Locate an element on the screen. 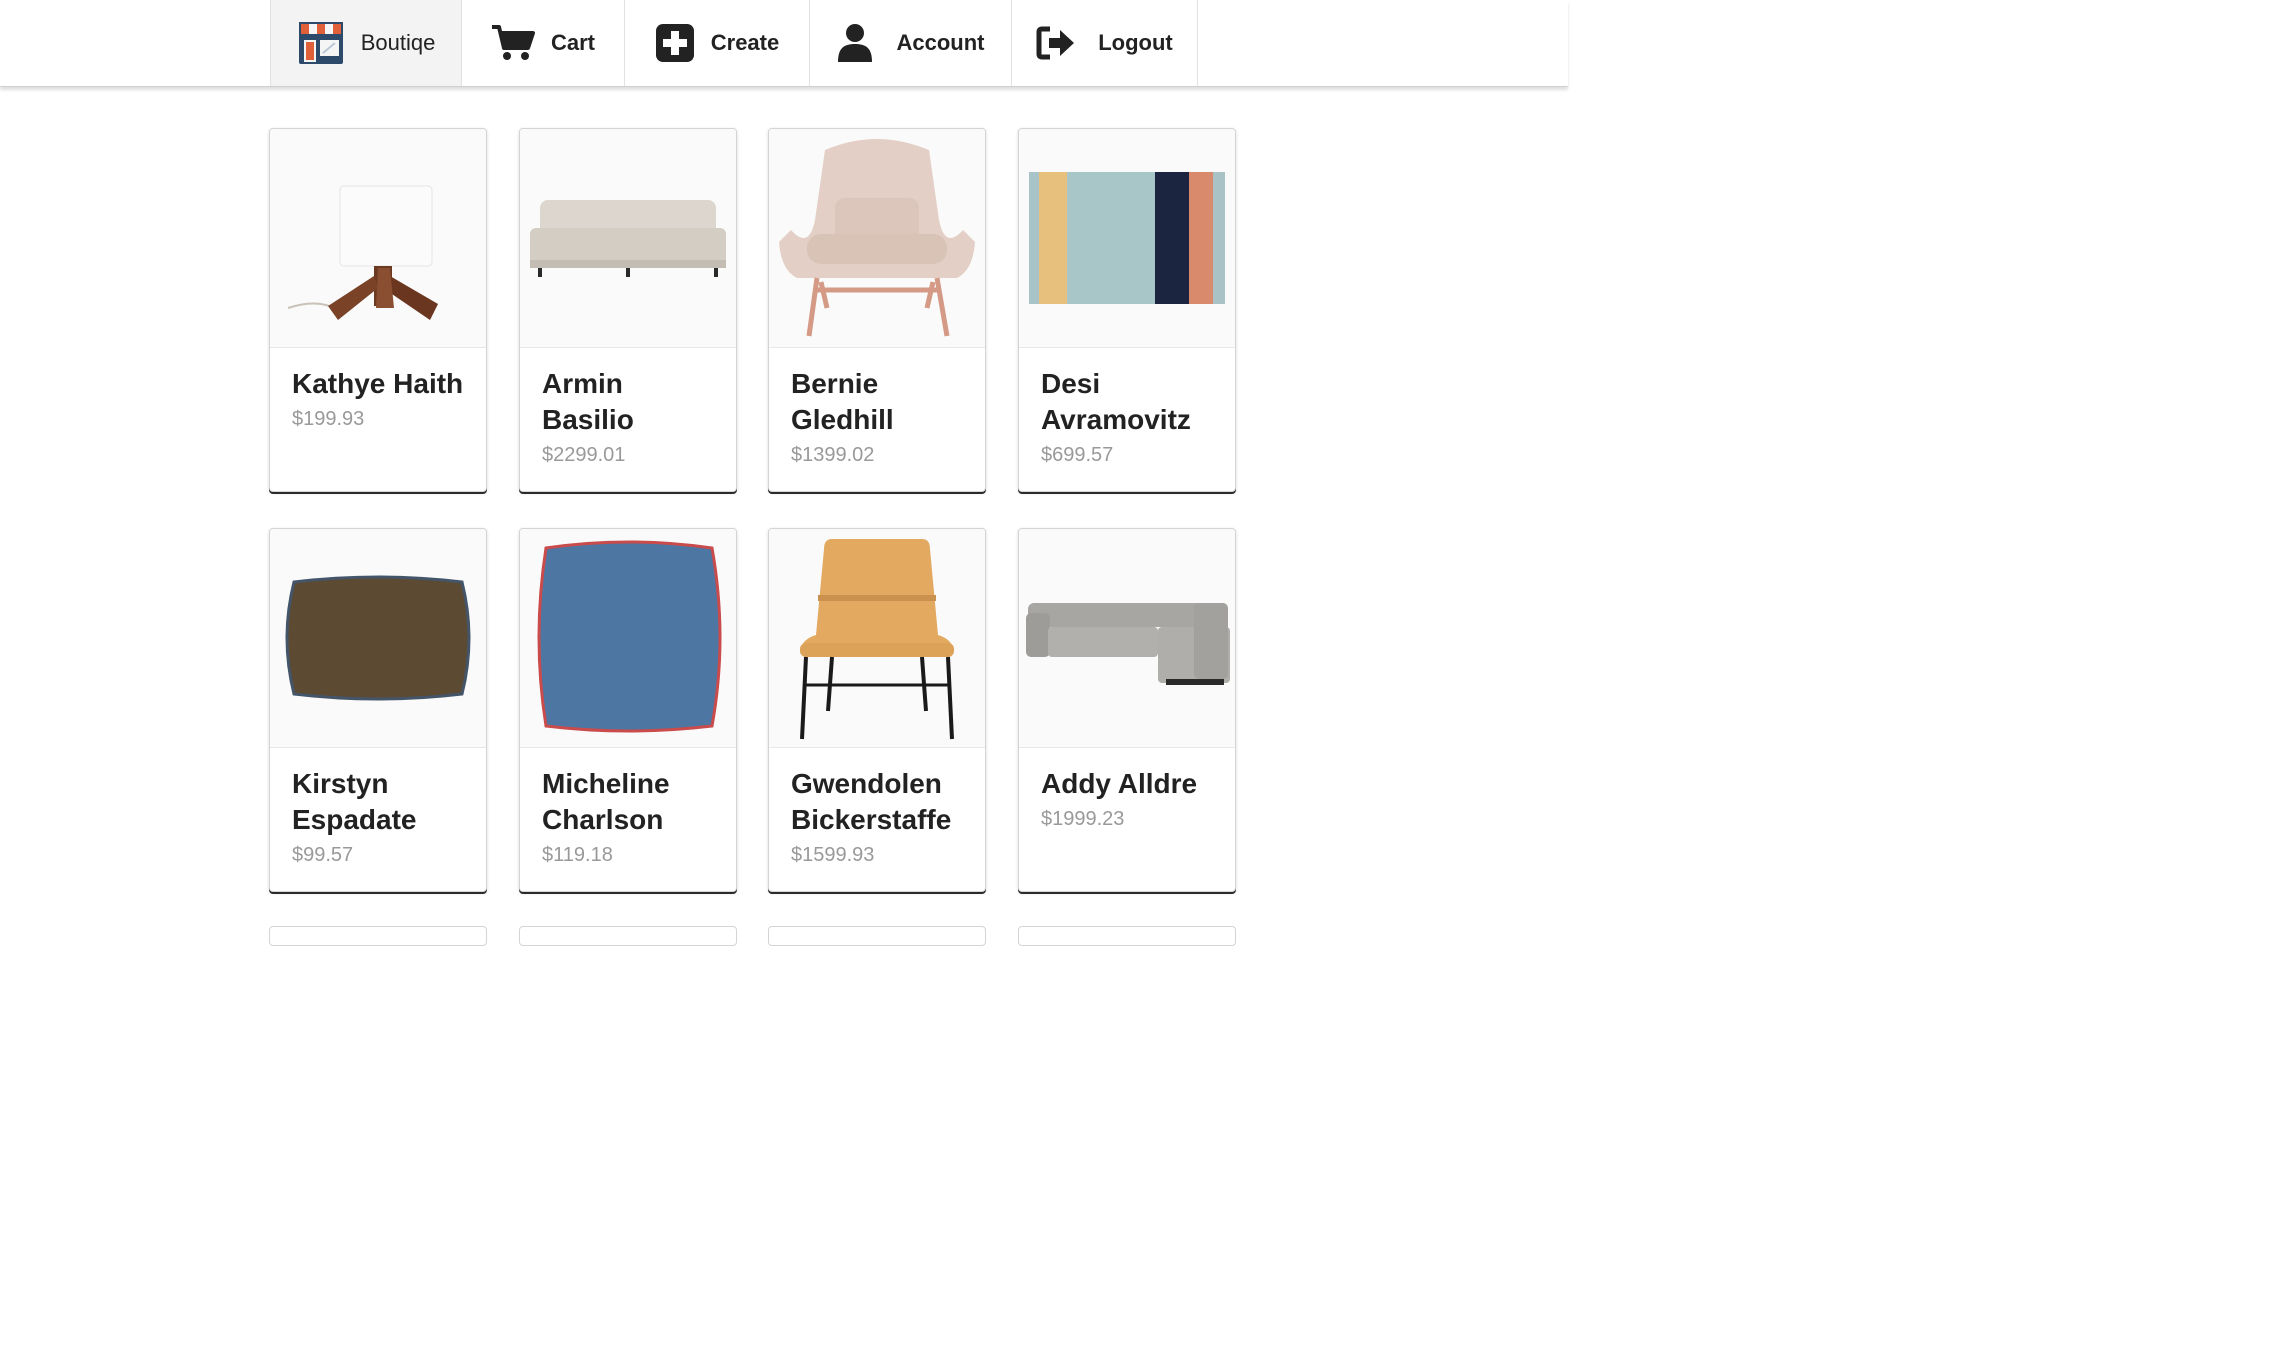 The image size is (2274, 1358). product-card: Addy Alldre $1999.23 is located at coordinates (1127, 710).